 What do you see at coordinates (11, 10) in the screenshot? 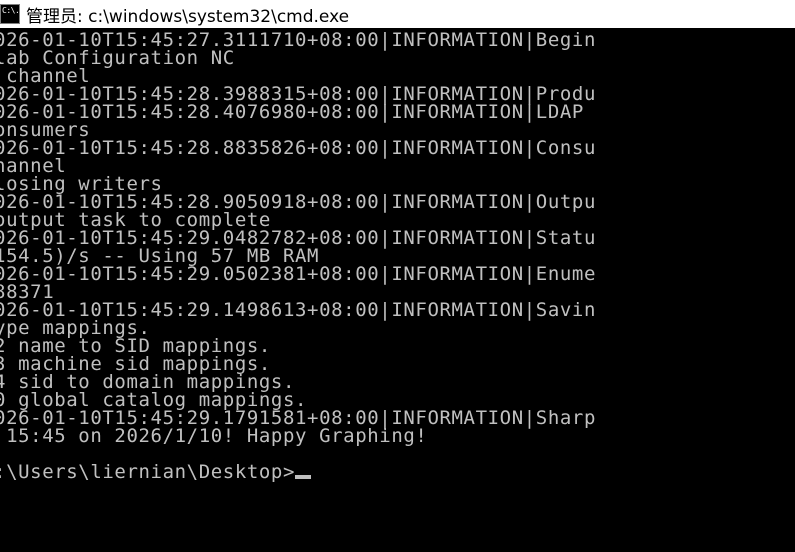
I see `cmd-icon-label: C:\.` at bounding box center [11, 10].